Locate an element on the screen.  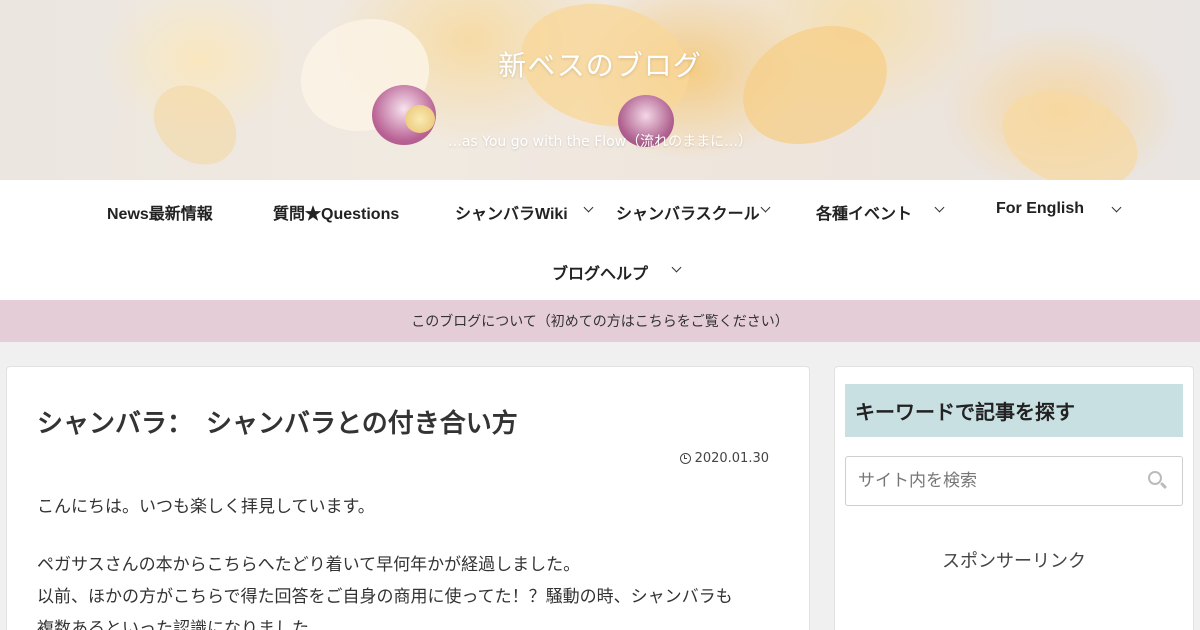
site-title: 新ベスのブログ is located at coordinates (600, 64).